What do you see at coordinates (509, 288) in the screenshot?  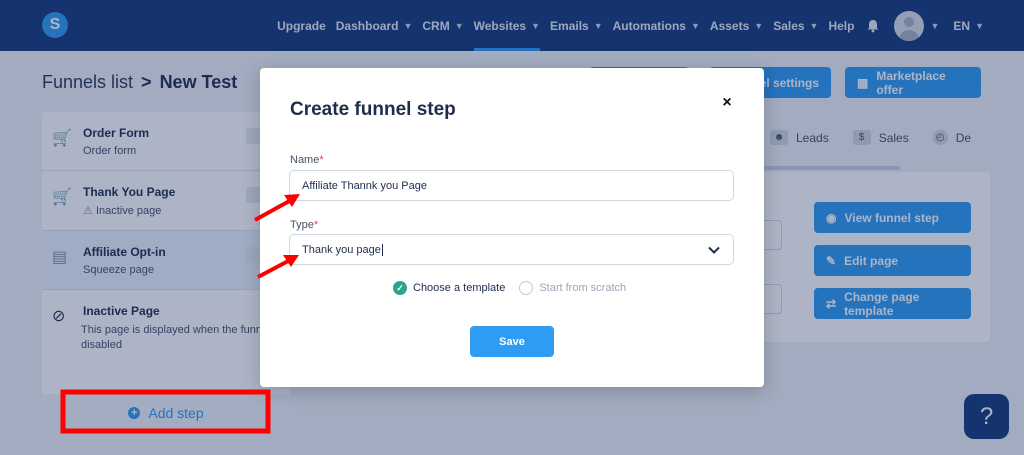 I see `template-choice: ✓ Choose a template Start from scratch` at bounding box center [509, 288].